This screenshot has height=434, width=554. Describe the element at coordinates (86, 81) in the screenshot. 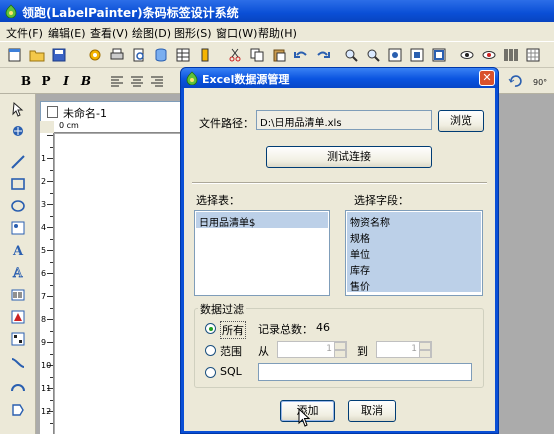

I see `bold-italic-button: B` at that location.